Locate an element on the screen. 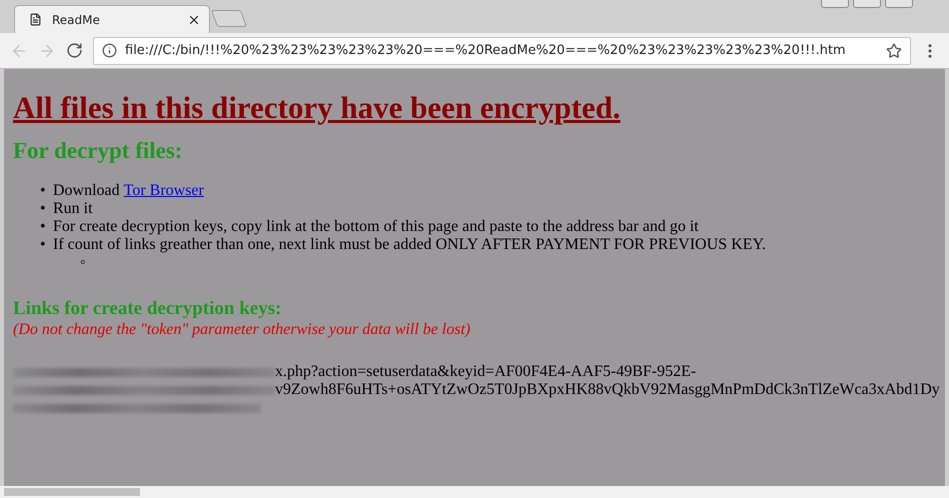 The height and width of the screenshot is (498, 949). key-link-text: v9Zowh8F6uHTs+osATYtZwOz5T0JpBXpxHK88vQkbV92MasggMnPmDdCk3nTlZeWca3xAbd1Dy is located at coordinates (607, 390).